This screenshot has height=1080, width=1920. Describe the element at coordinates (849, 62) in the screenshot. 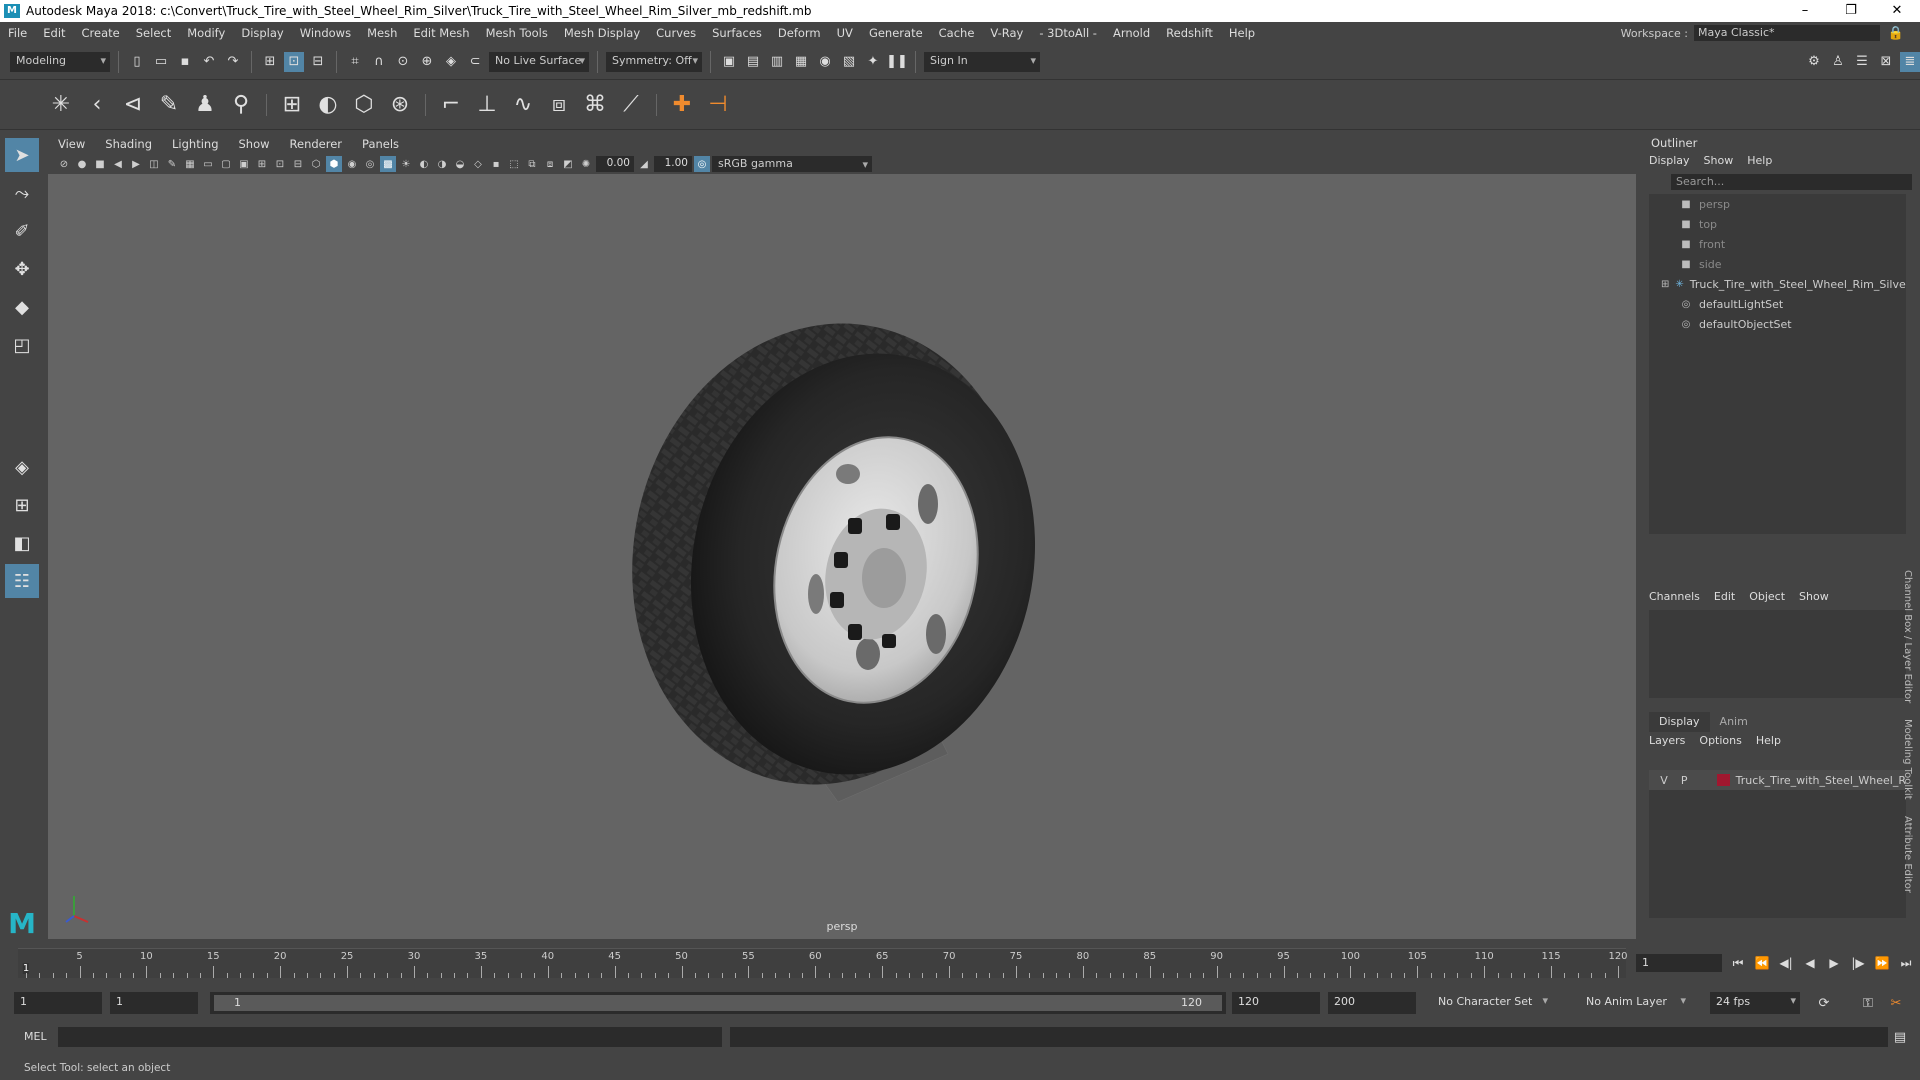

I see `render-setup-icon: ▧` at that location.